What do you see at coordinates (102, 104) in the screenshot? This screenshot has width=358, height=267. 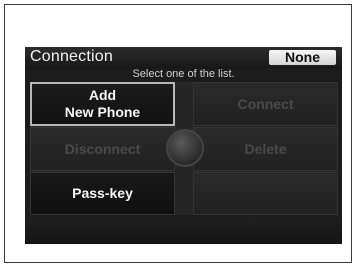 I see `add-new-phone-button: Add New Phone` at bounding box center [102, 104].